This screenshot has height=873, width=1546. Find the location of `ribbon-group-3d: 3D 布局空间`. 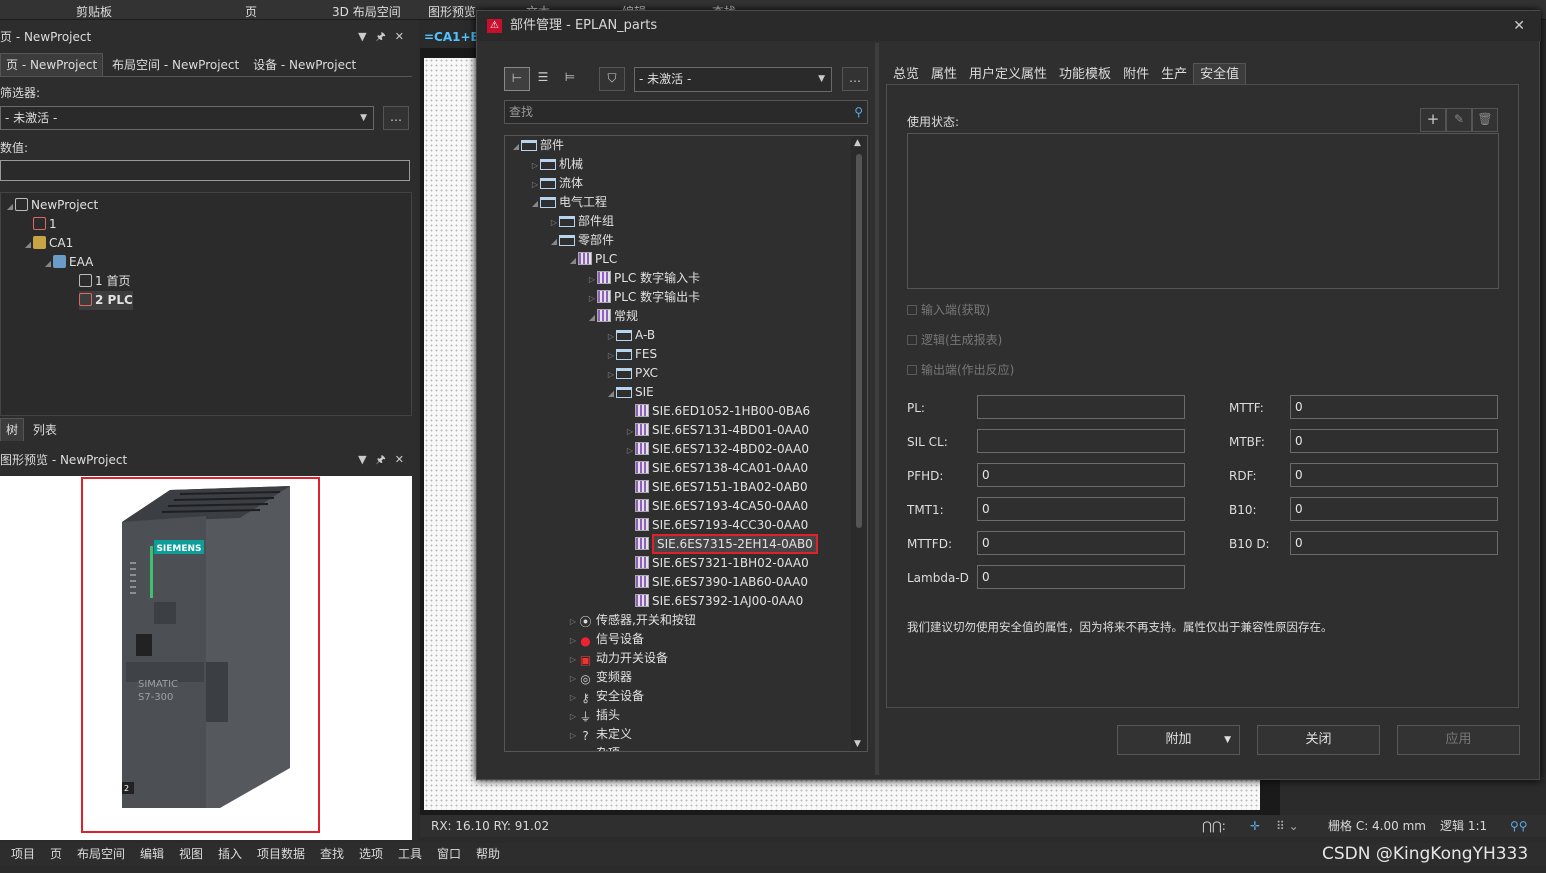

ribbon-group-3d: 3D 布局空间 is located at coordinates (366, 11).